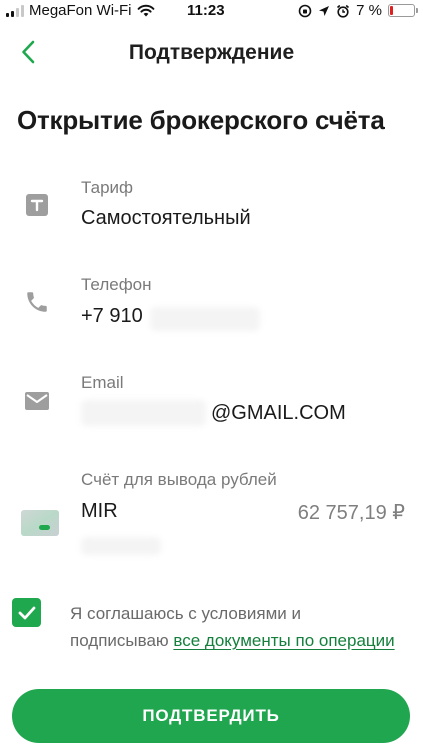 This screenshot has height=756, width=423. I want to click on orientation-lock-icon, so click(305, 10).